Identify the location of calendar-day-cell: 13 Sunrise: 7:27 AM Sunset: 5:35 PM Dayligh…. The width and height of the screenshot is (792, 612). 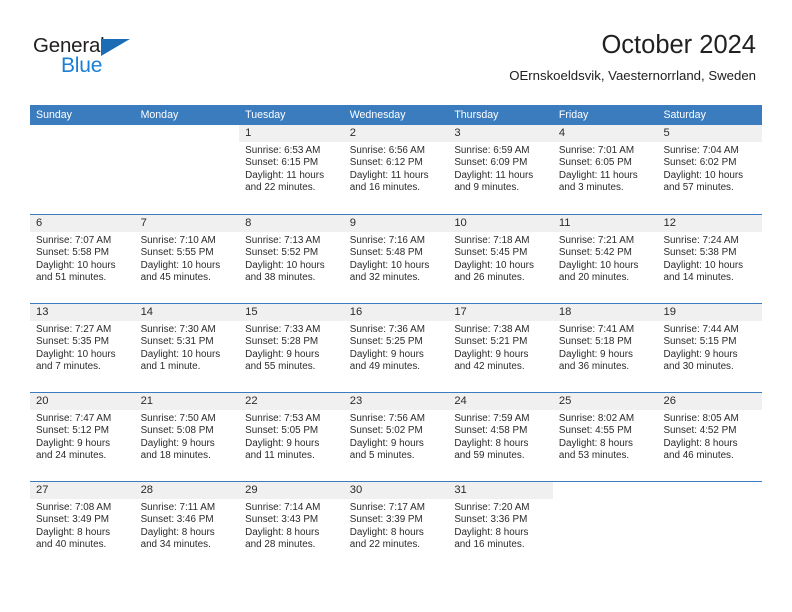
(82, 348).